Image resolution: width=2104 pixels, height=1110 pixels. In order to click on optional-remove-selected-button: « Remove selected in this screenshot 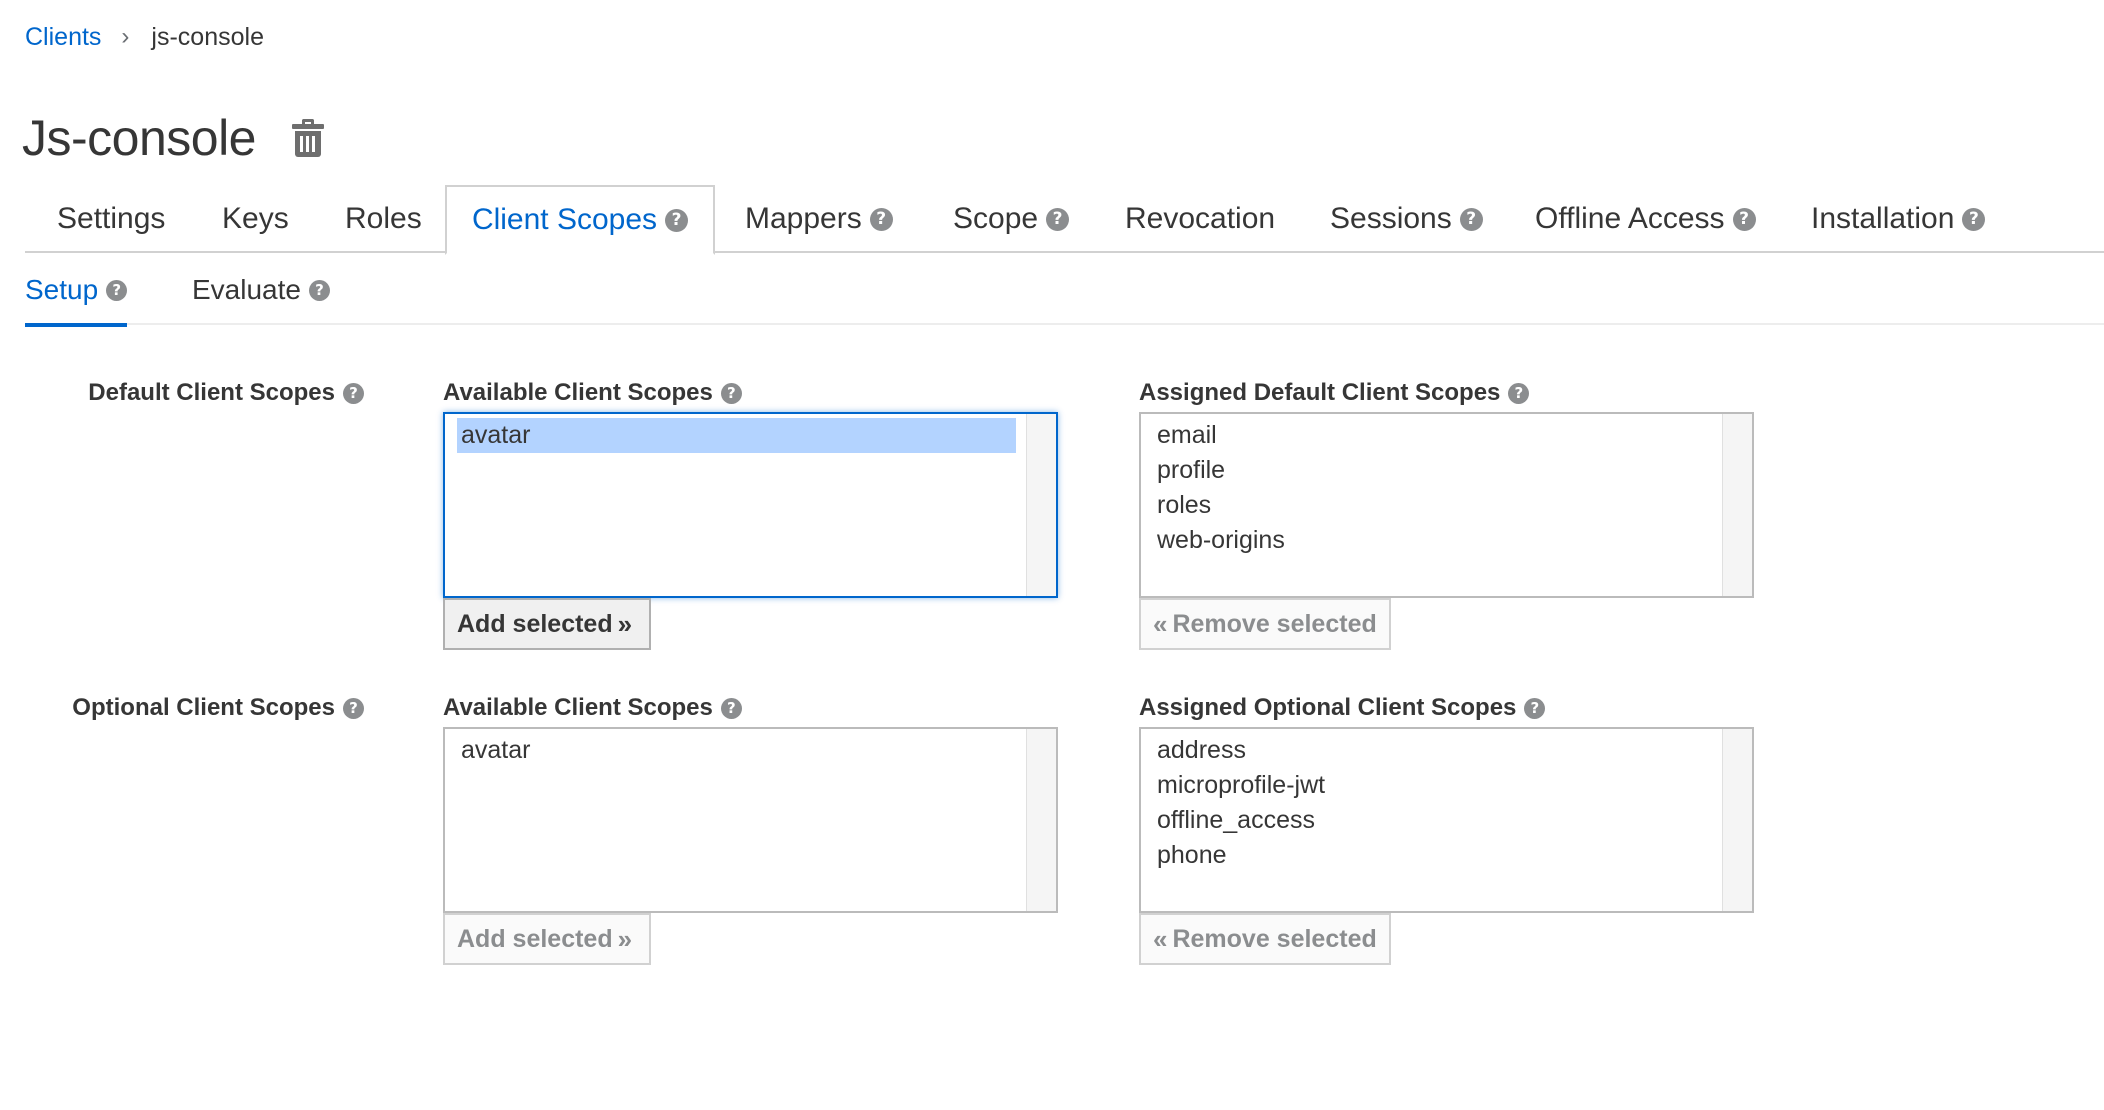, I will do `click(1265, 939)`.